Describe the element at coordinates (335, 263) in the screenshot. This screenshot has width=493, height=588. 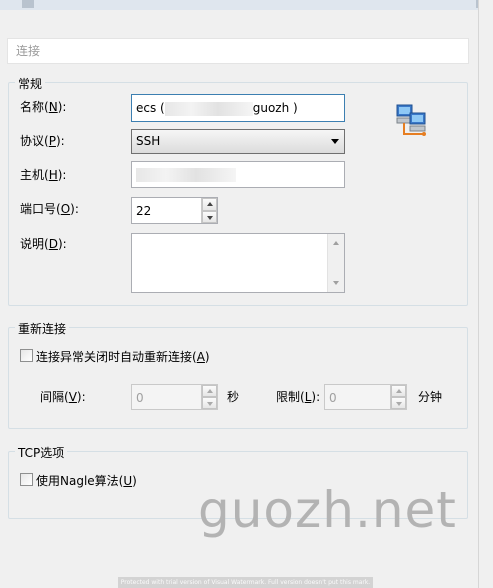
I see `description-scrollbar` at that location.